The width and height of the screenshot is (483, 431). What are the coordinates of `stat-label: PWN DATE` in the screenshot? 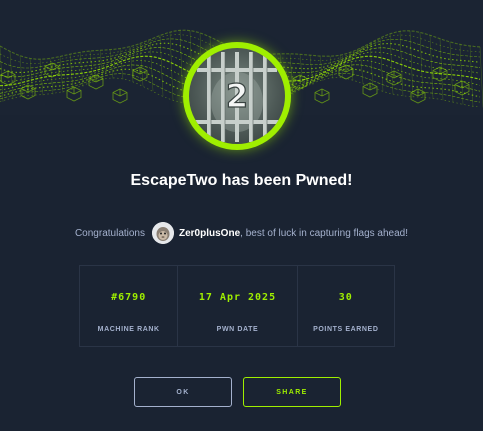 It's located at (237, 329).